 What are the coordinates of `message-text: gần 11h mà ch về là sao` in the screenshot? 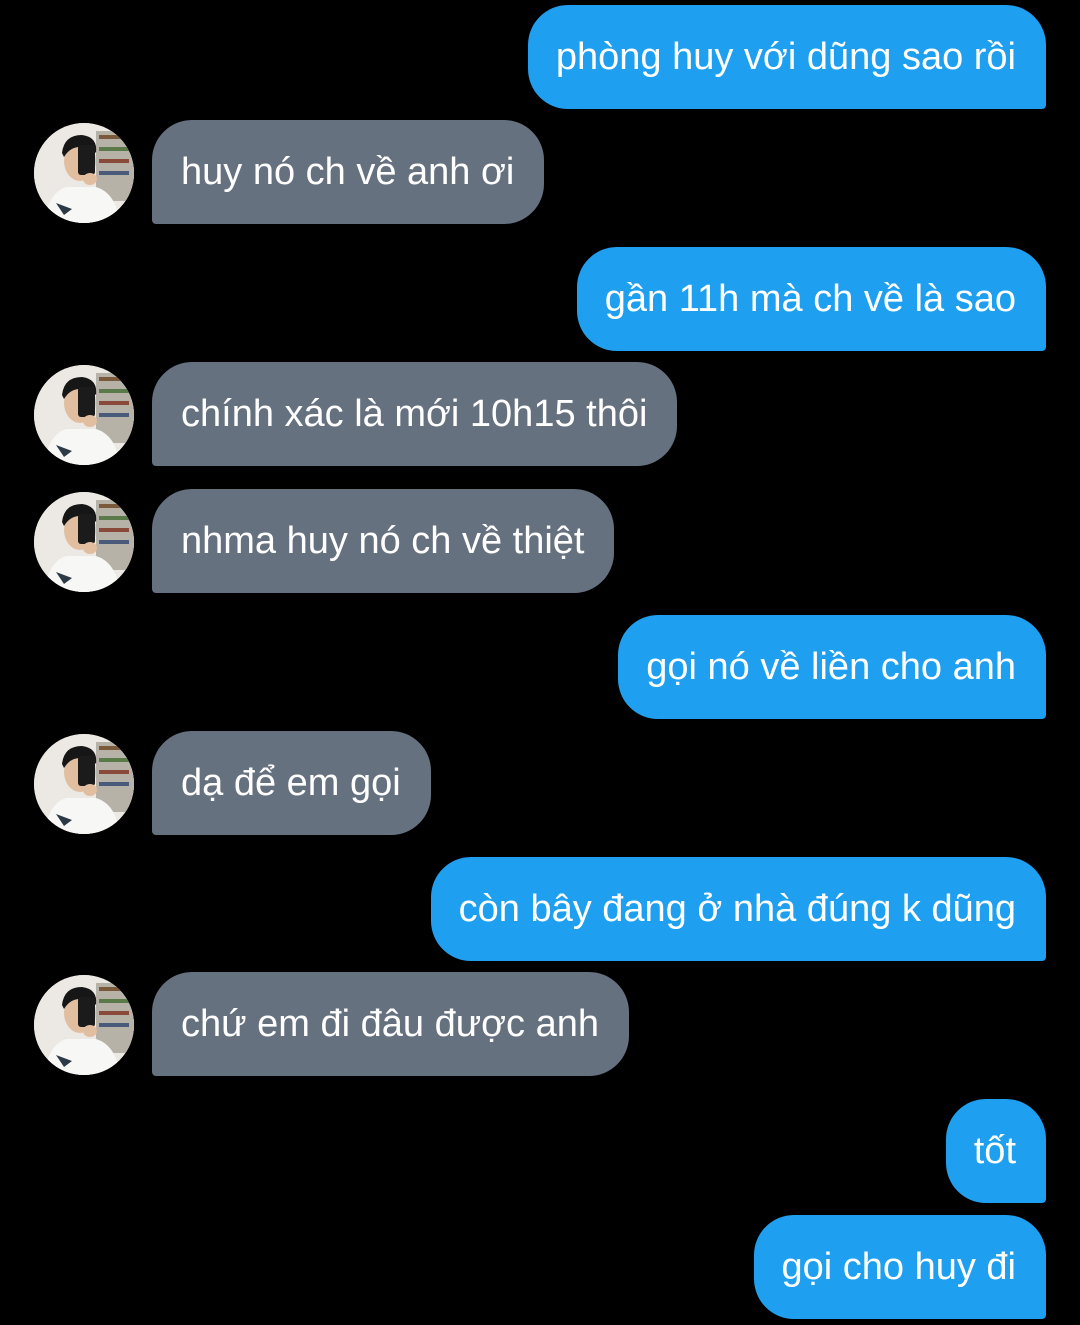 It's located at (810, 299).